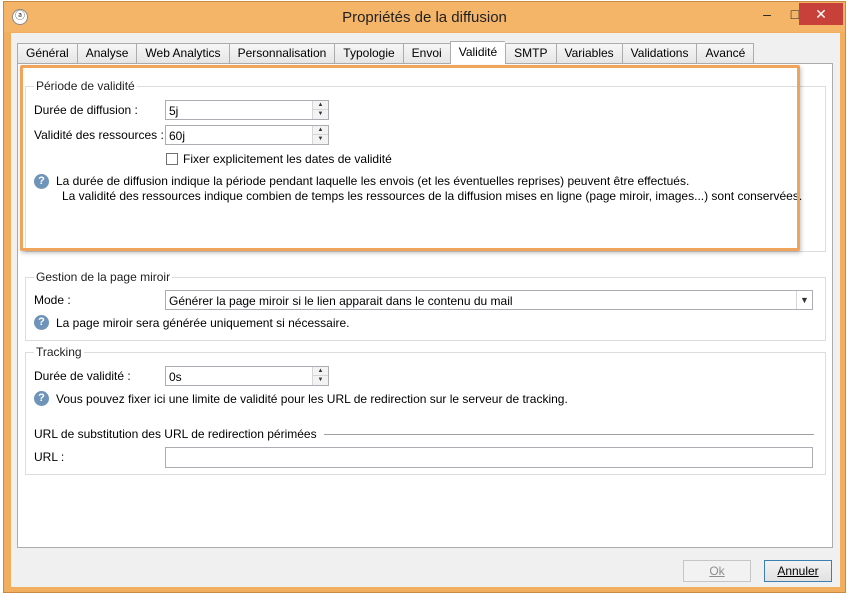 Image resolution: width=862 pixels, height=602 pixels. What do you see at coordinates (82, 376) in the screenshot?
I see `tracking-duration-label: Durée de validité :` at bounding box center [82, 376].